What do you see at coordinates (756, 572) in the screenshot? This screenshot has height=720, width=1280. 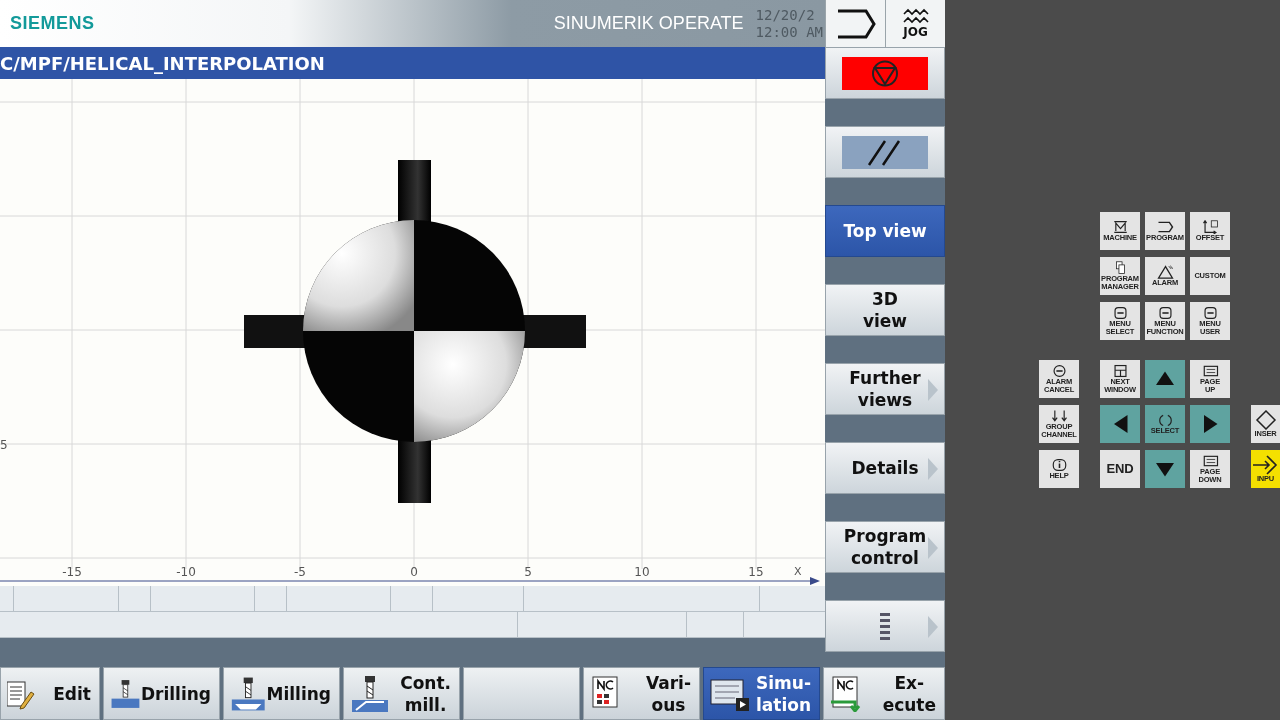 I see `tick-label: 15` at bounding box center [756, 572].